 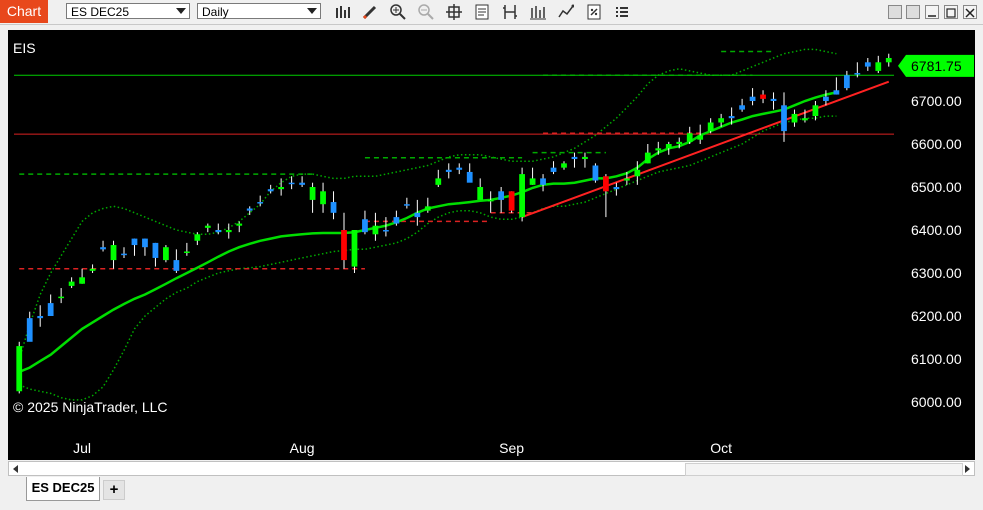 I want to click on scroll-thumb, so click(x=824, y=469).